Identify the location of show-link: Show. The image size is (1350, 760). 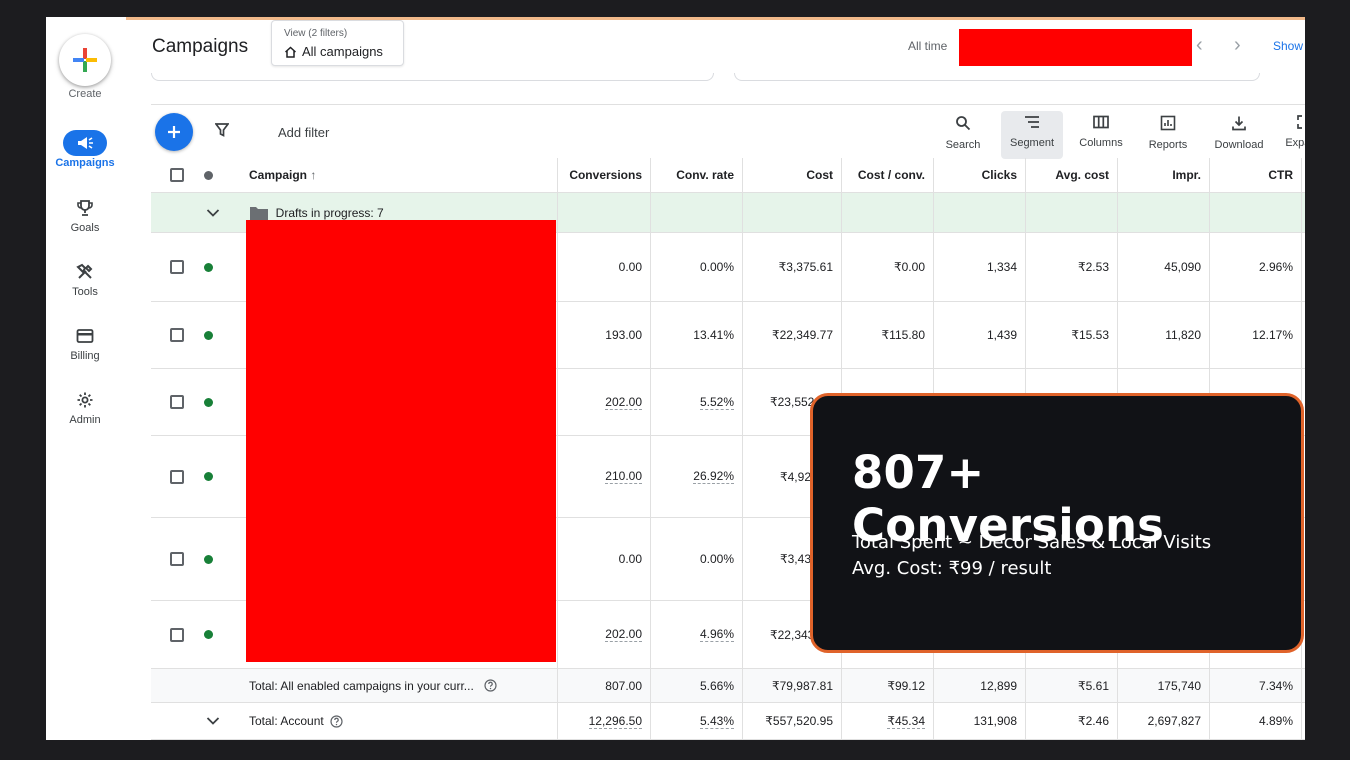
(1288, 46).